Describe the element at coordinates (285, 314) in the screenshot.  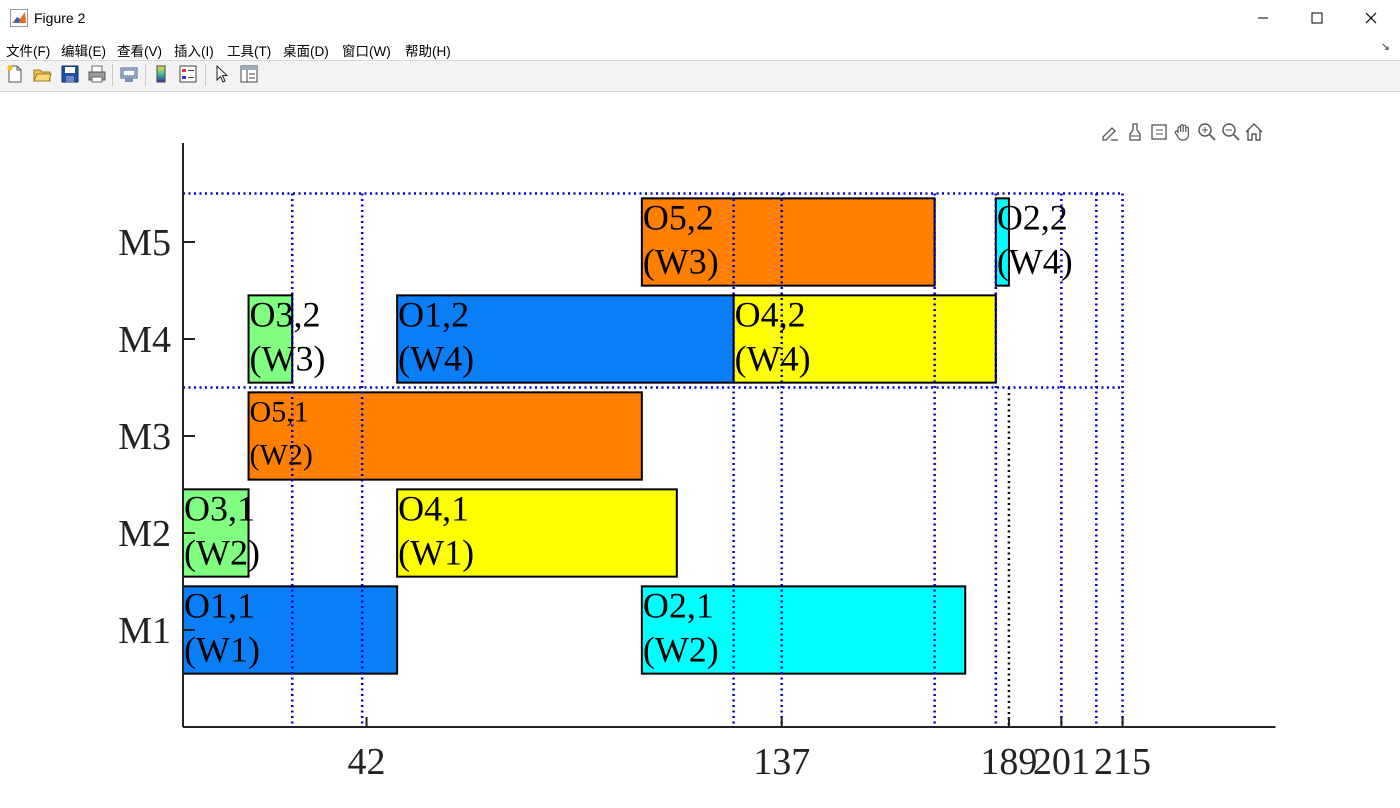
I see `gantt-bar-label: O3,2` at that location.